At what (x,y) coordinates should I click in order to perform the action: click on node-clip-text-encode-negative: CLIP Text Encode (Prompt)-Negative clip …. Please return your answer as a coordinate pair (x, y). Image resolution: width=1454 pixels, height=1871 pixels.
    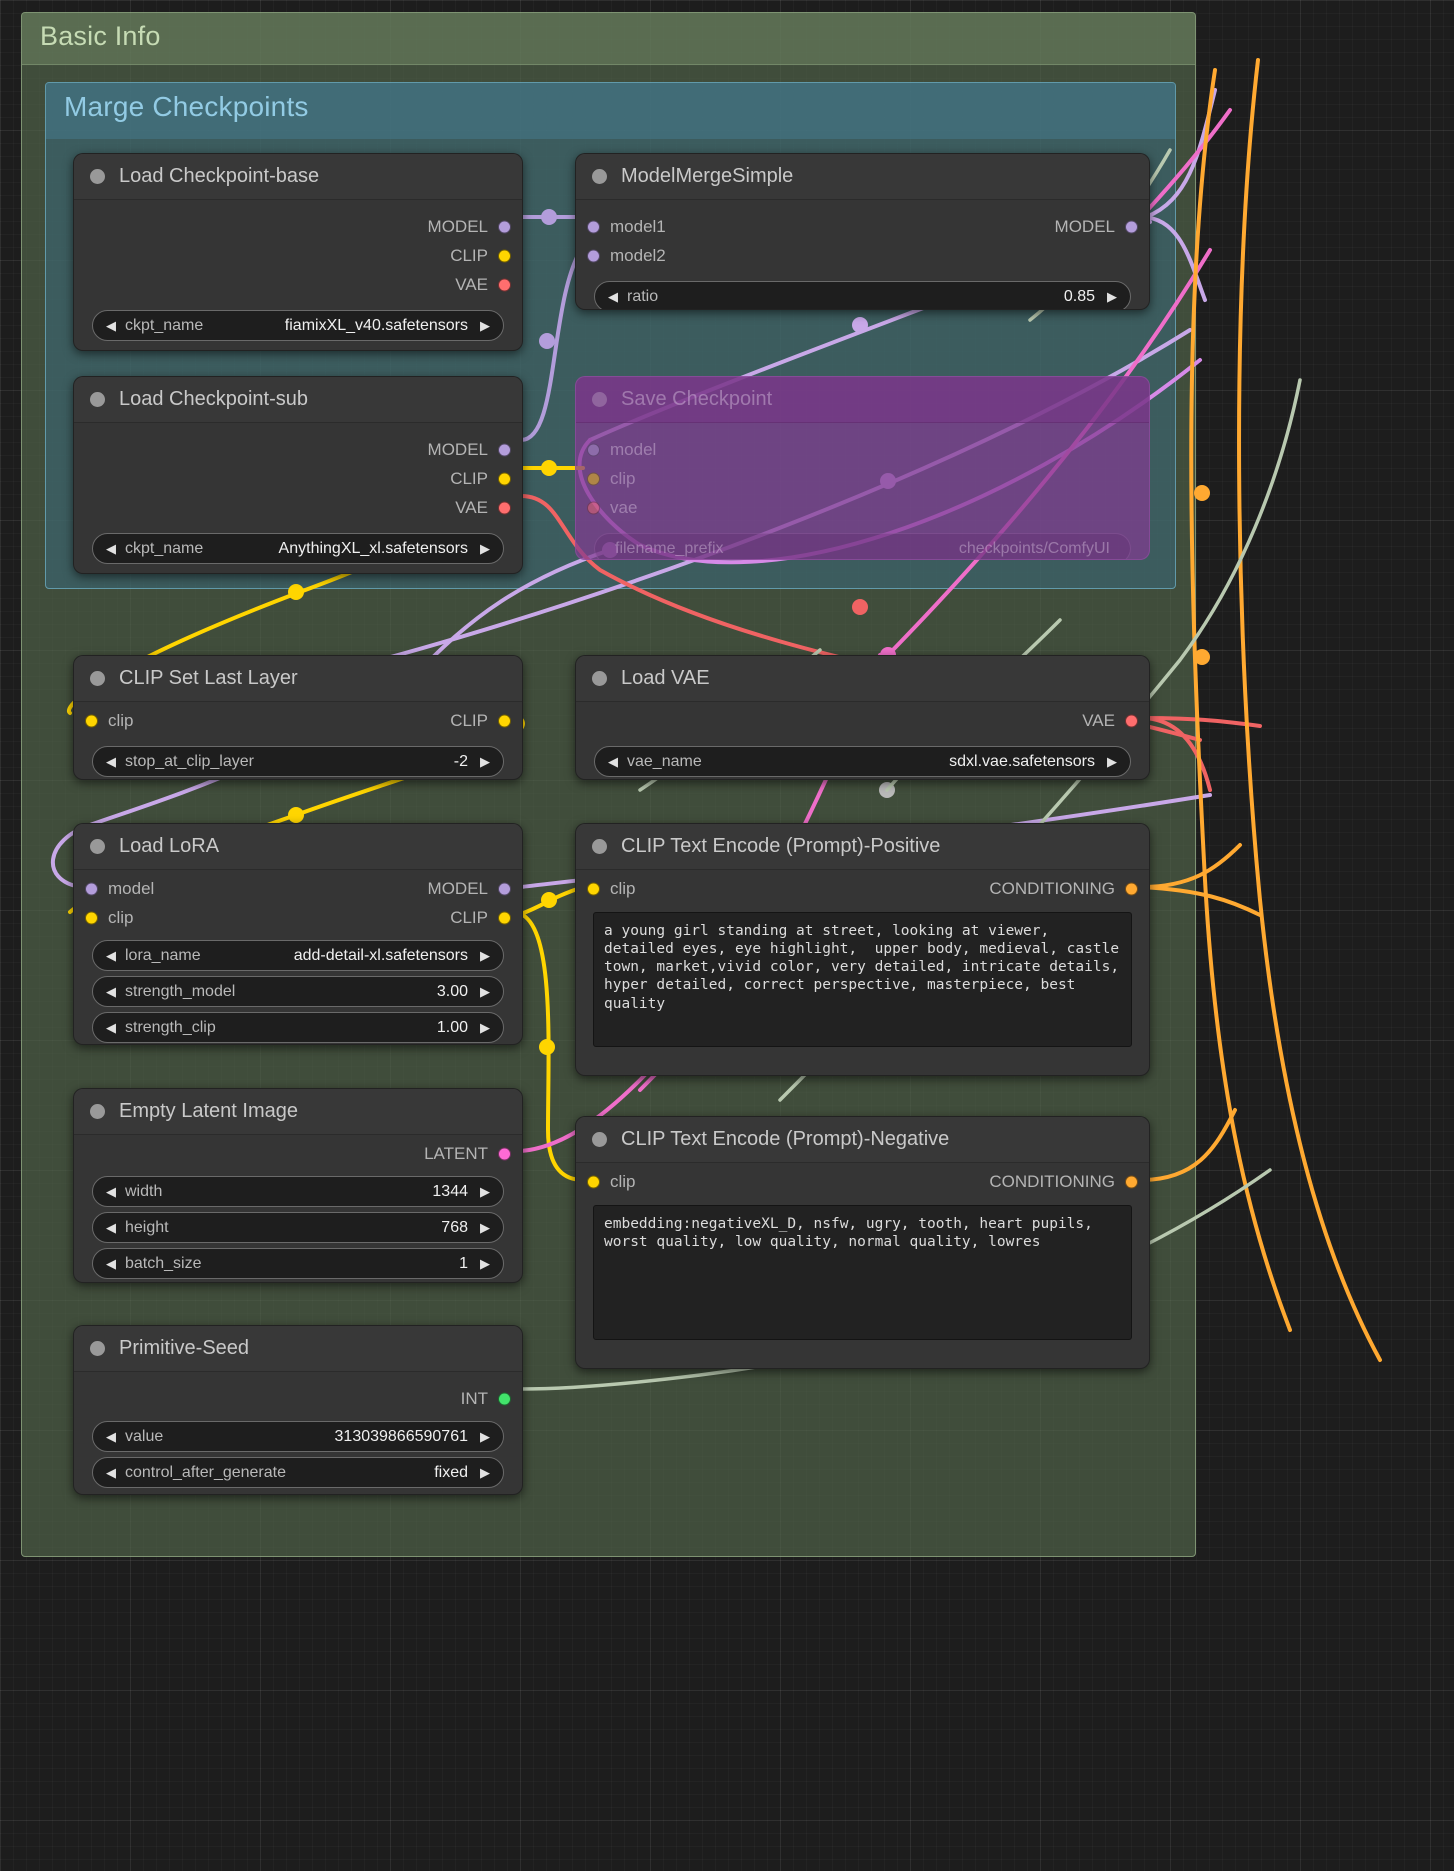
    Looking at the image, I should click on (862, 1242).